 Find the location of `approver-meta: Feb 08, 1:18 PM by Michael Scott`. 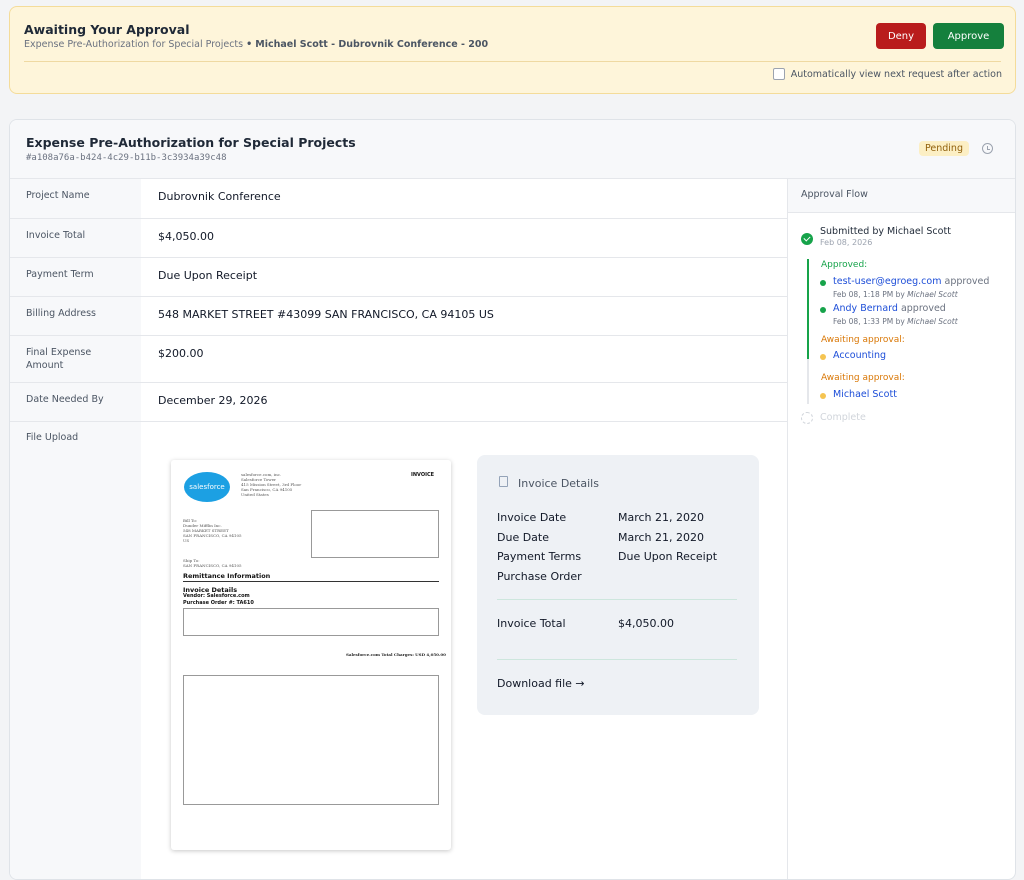

approver-meta: Feb 08, 1:18 PM by Michael Scott is located at coordinates (895, 294).